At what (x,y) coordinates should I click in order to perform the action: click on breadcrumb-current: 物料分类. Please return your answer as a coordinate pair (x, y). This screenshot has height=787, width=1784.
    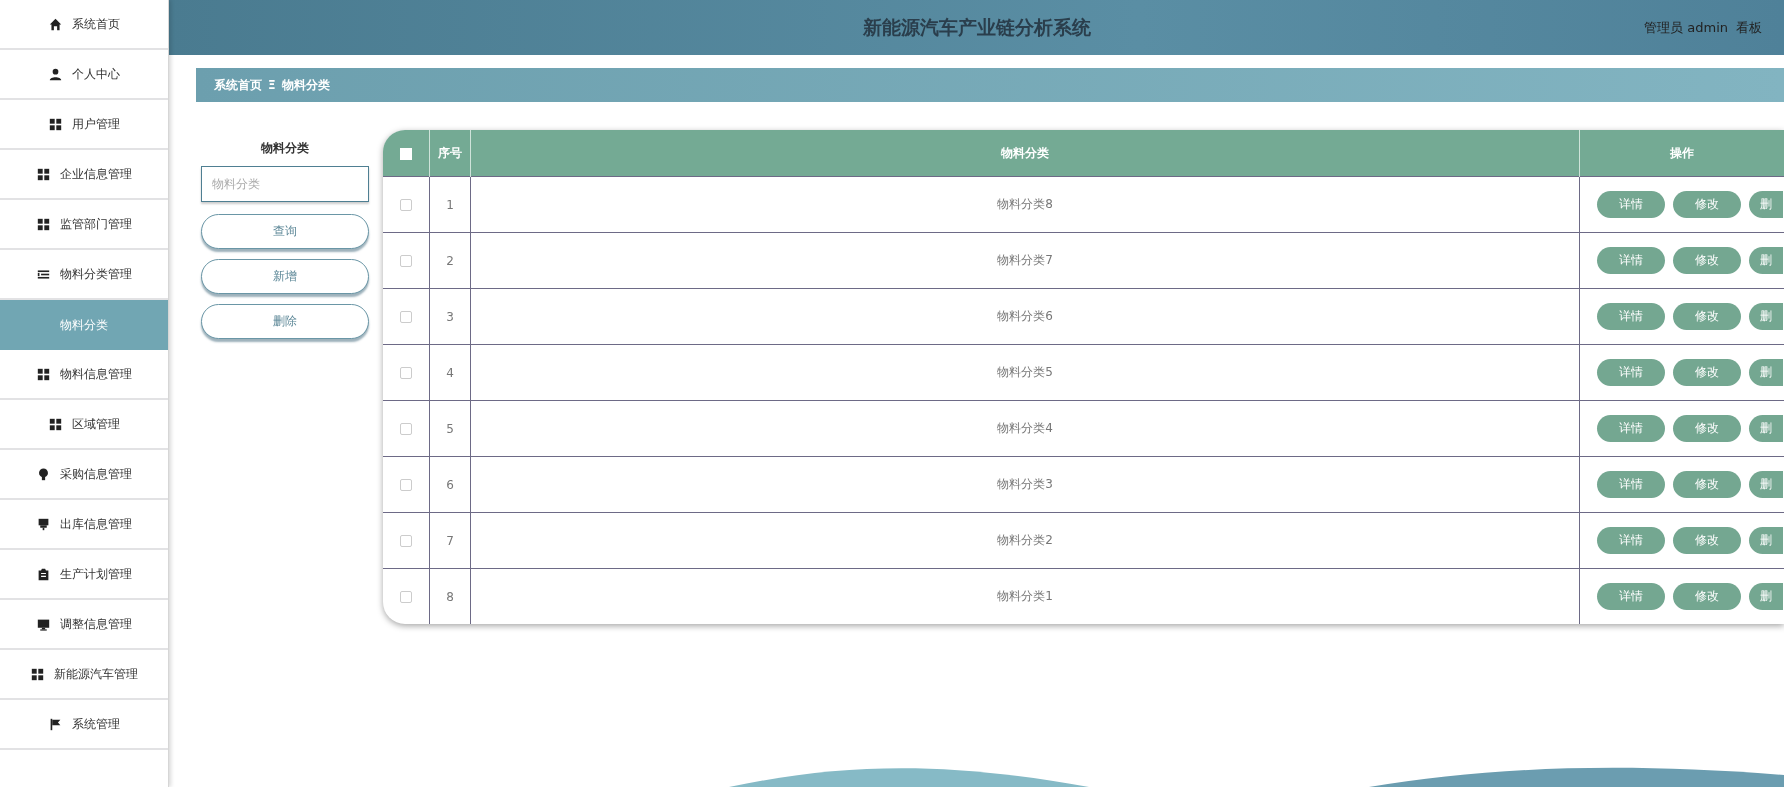
    Looking at the image, I should click on (305, 85).